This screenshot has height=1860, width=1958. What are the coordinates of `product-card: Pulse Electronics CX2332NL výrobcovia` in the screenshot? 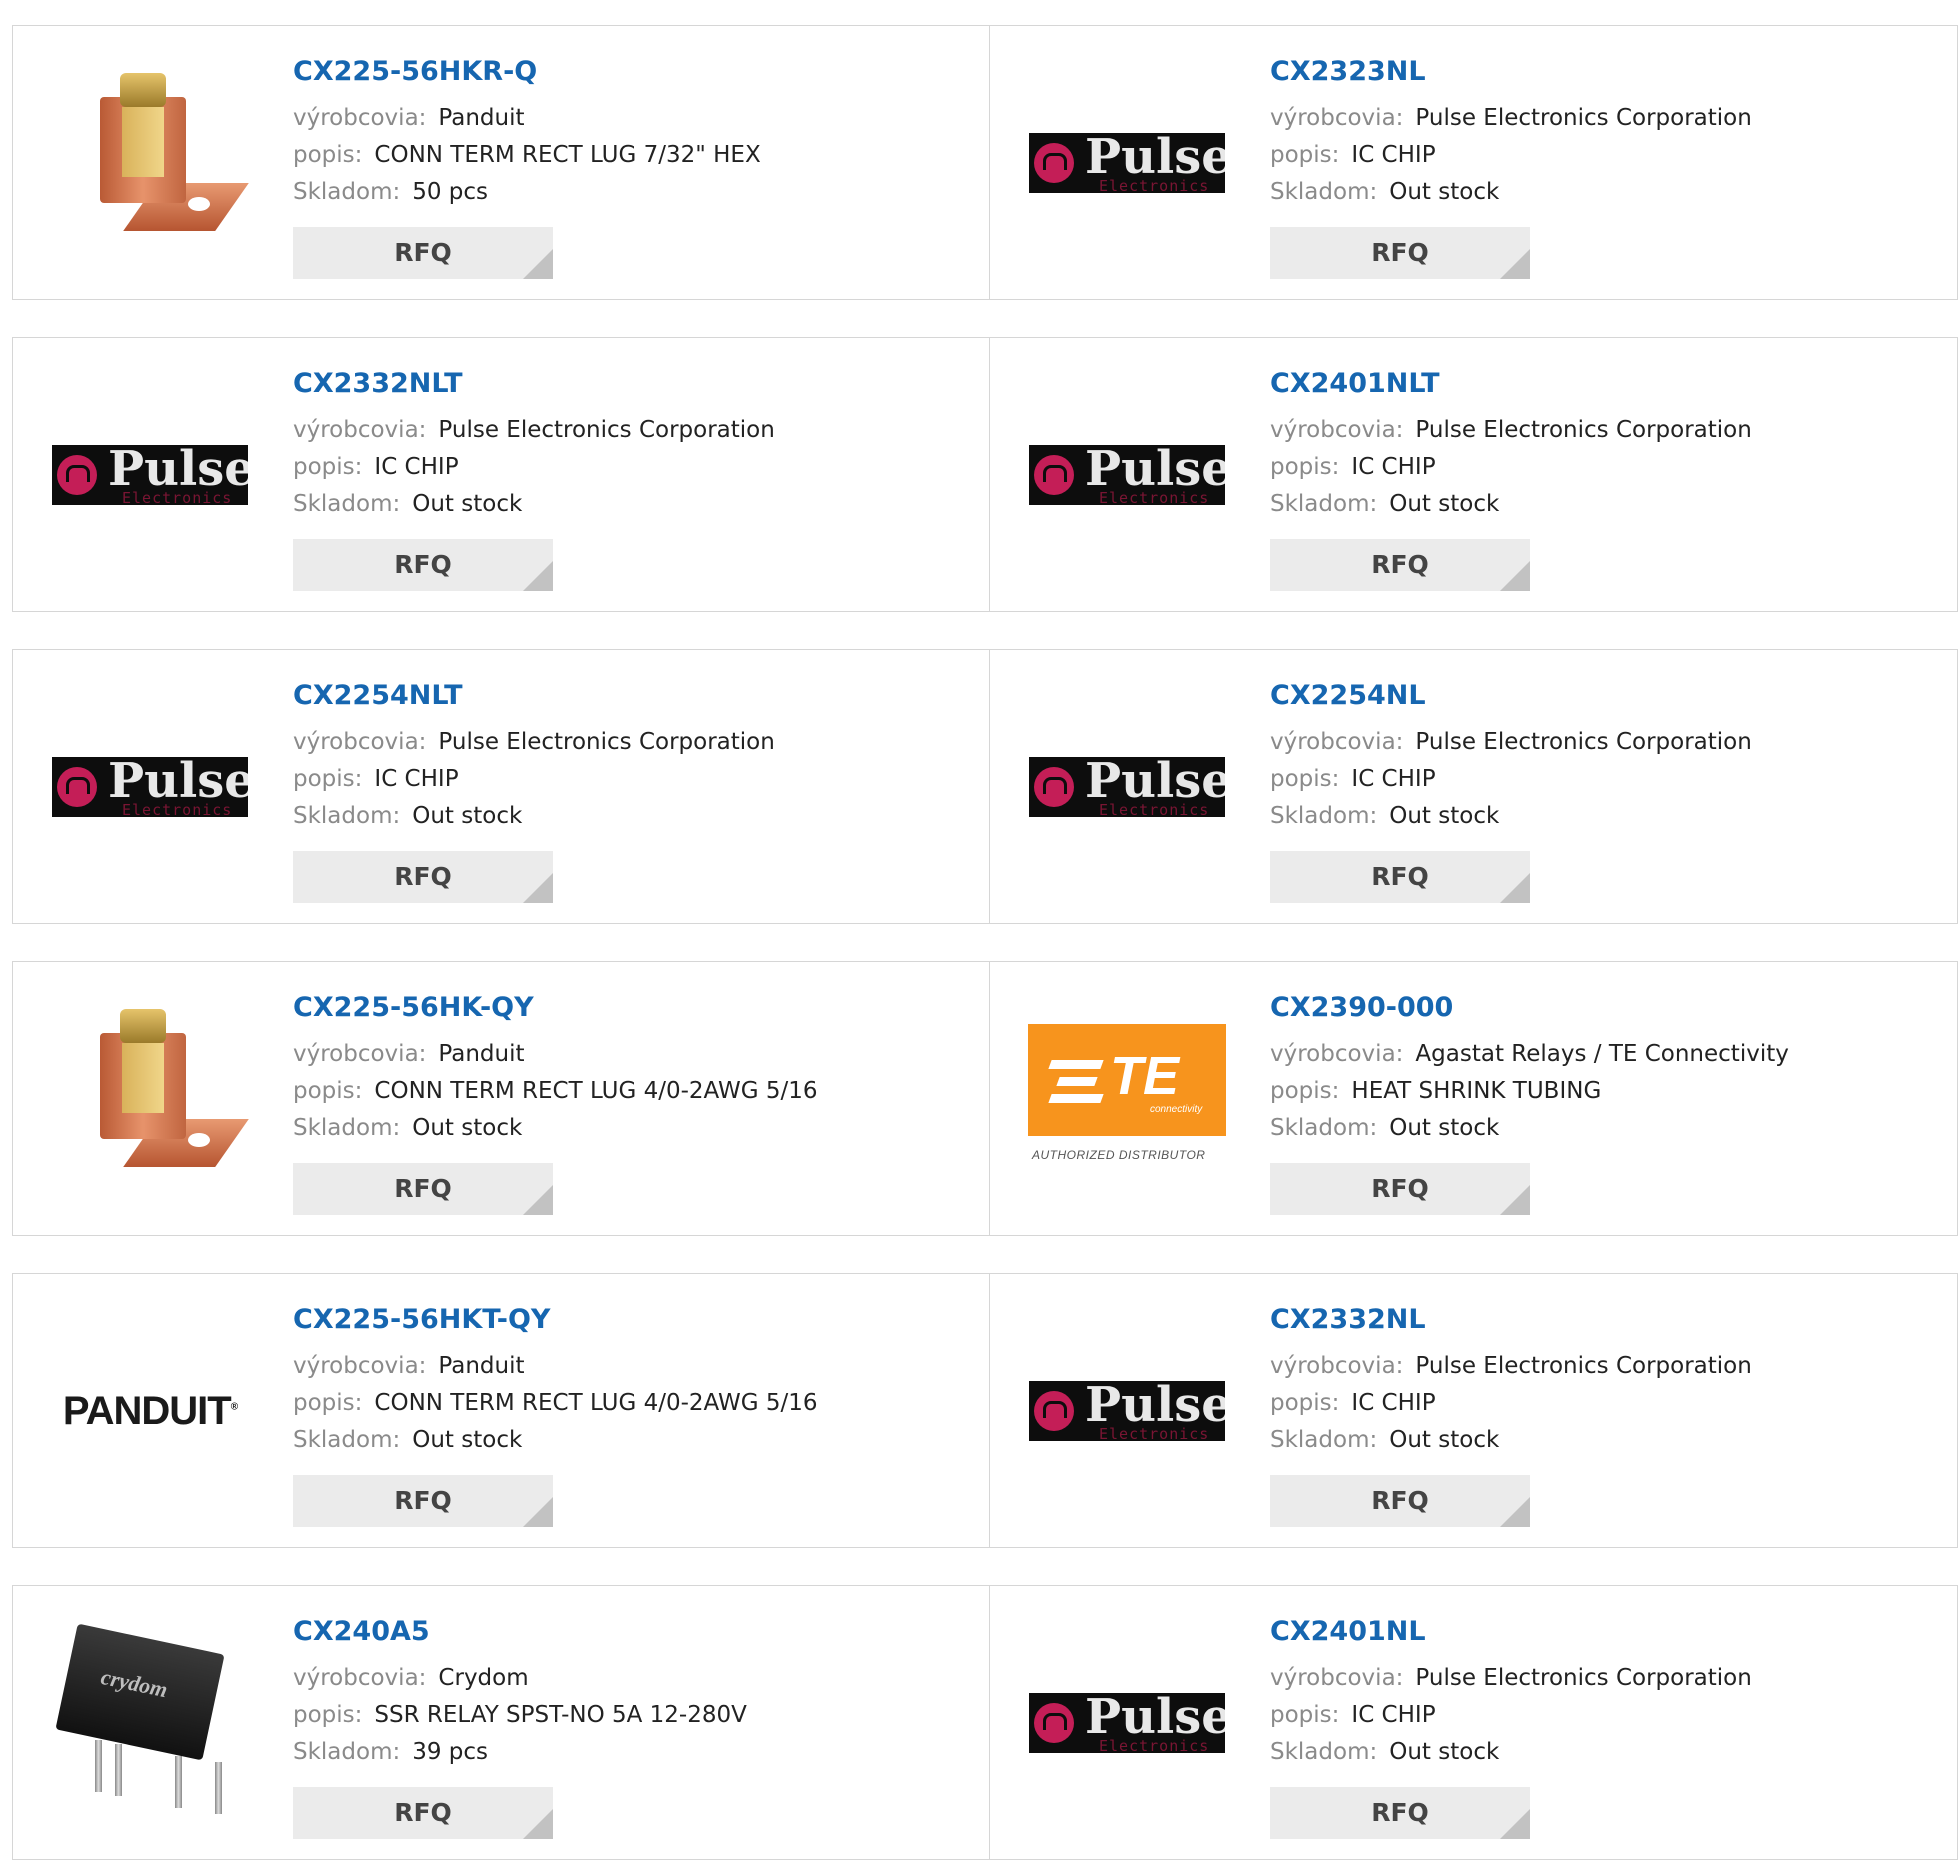 It's located at (1474, 1410).